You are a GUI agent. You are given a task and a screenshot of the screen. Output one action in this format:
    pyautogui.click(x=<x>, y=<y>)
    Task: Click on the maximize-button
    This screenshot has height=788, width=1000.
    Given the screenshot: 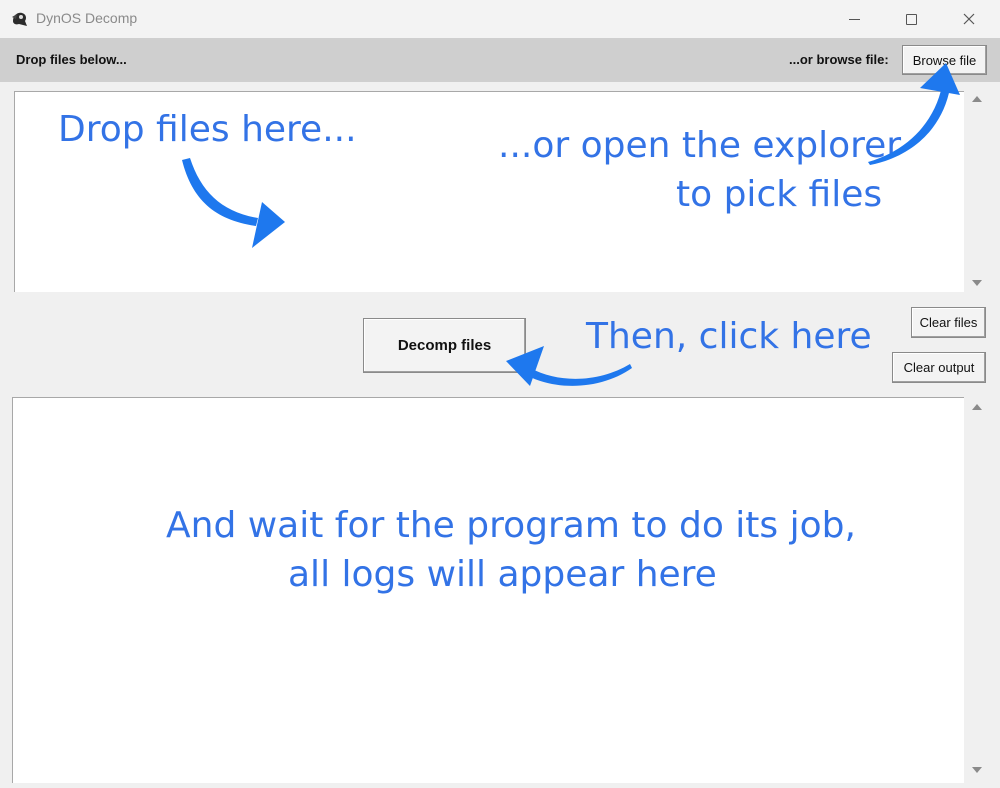 What is the action you would take?
    pyautogui.click(x=911, y=19)
    